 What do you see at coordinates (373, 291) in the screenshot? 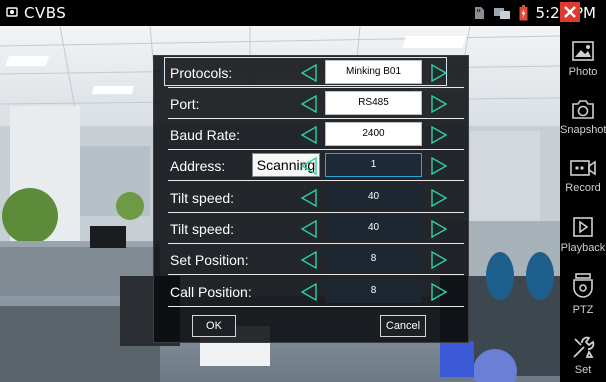
I see `call-position-value: 8` at bounding box center [373, 291].